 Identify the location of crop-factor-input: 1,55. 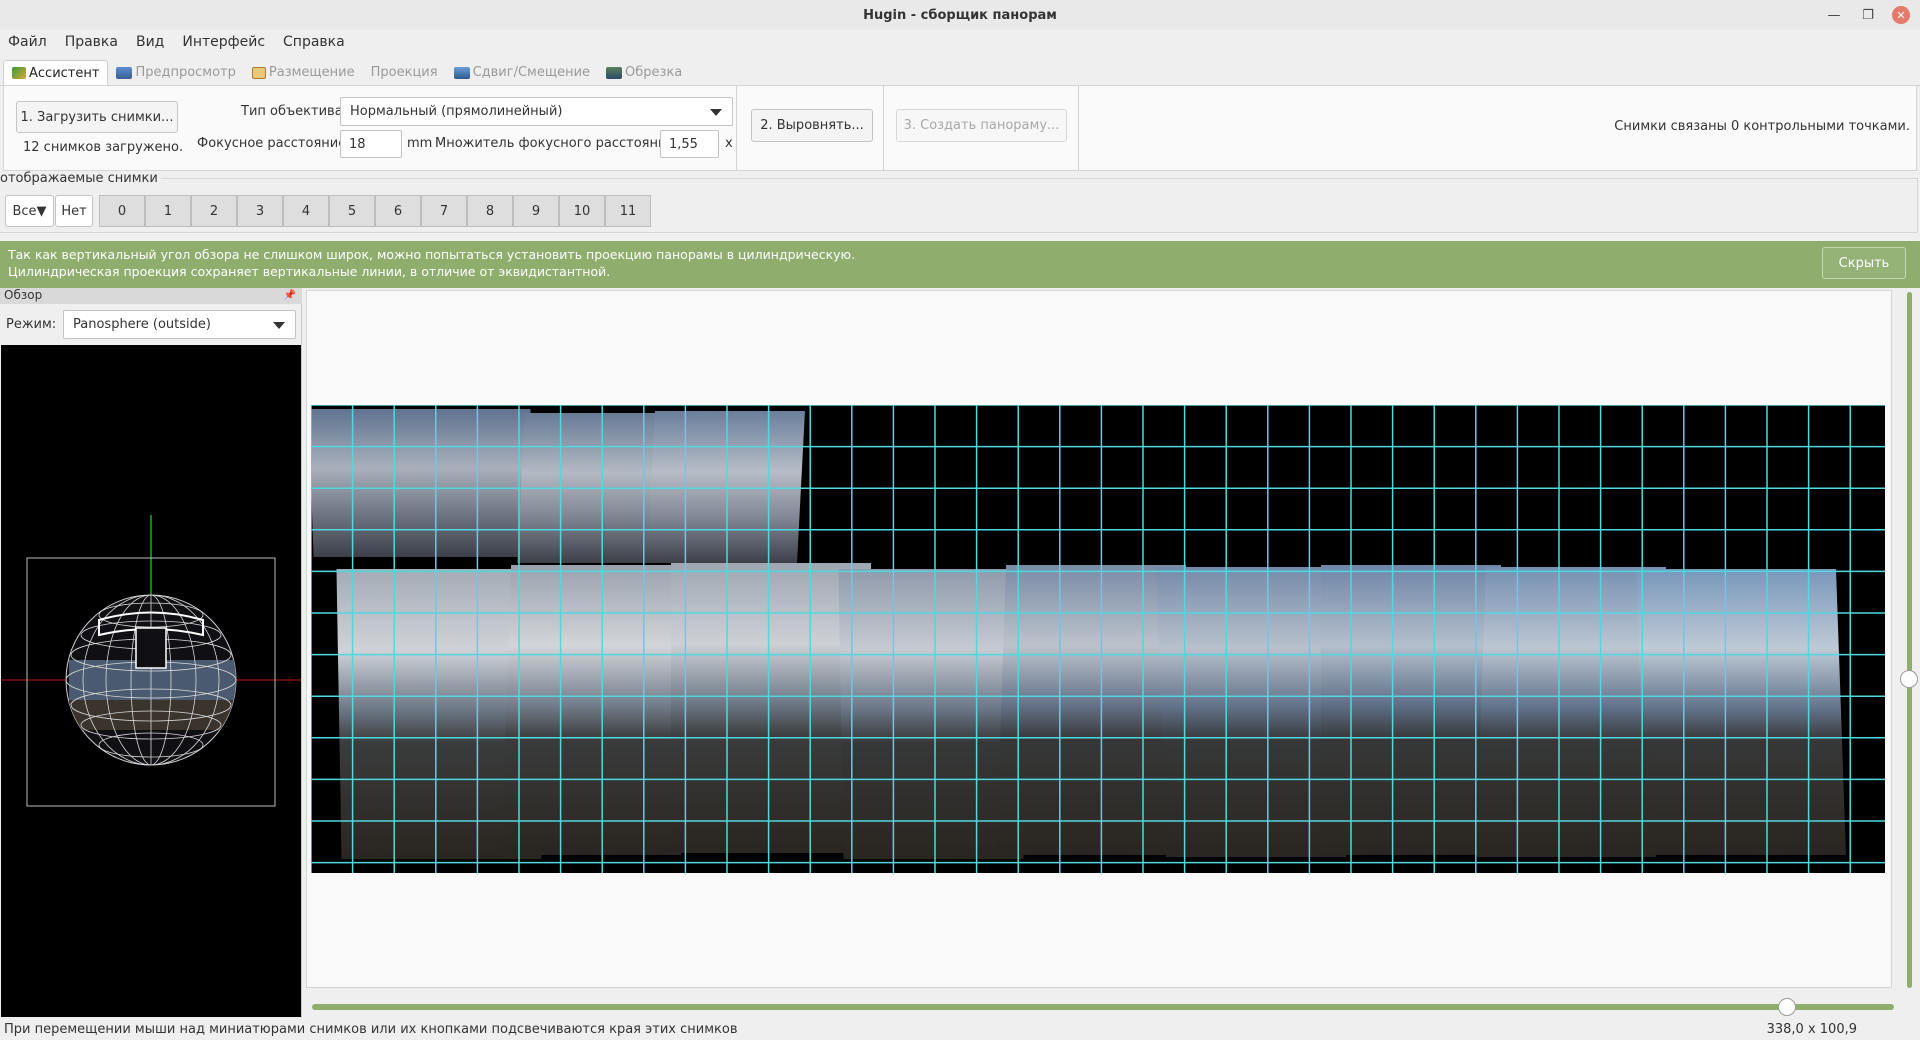
(689, 144).